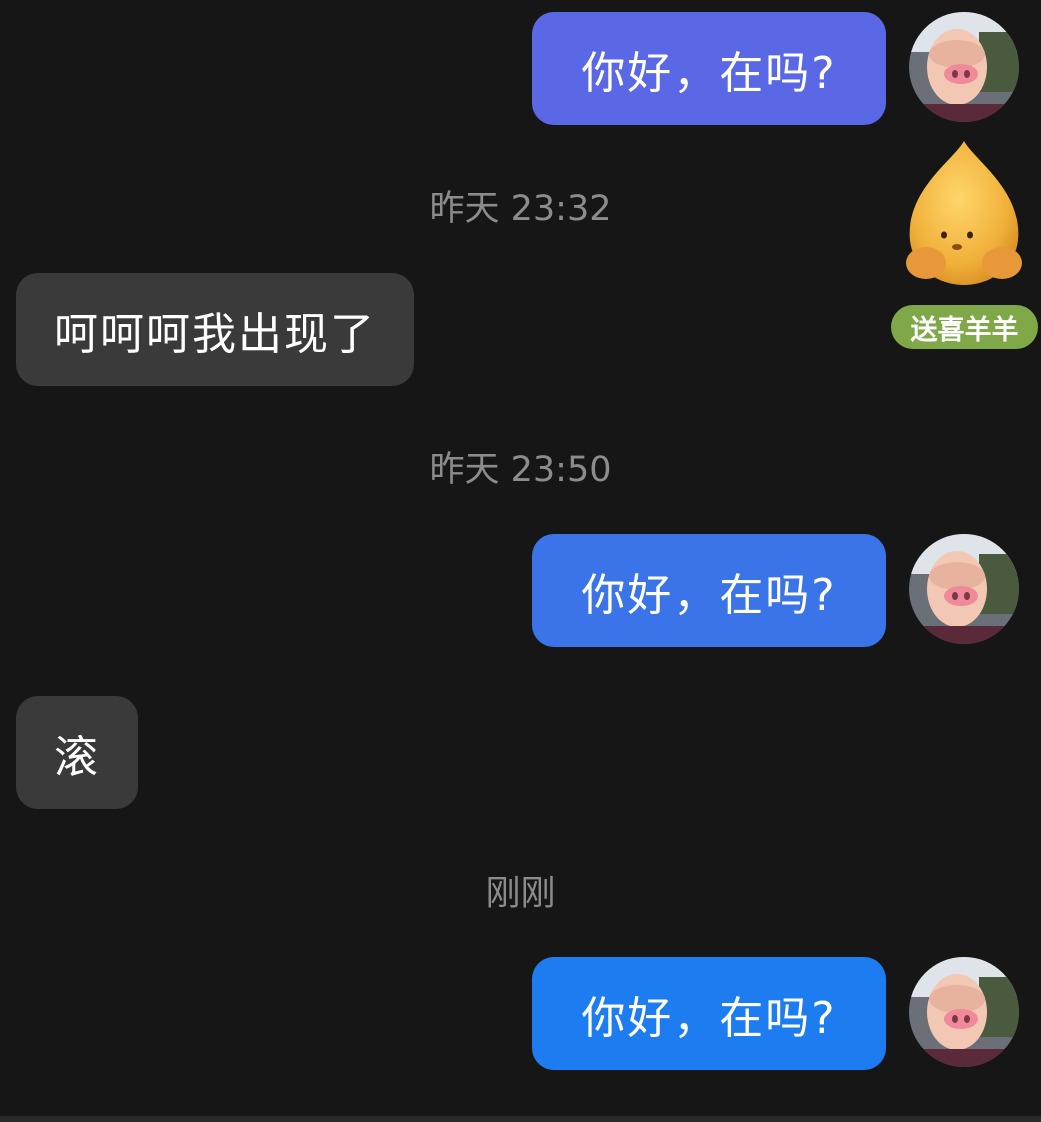  I want to click on peach-mascot-icon, so click(964, 213).